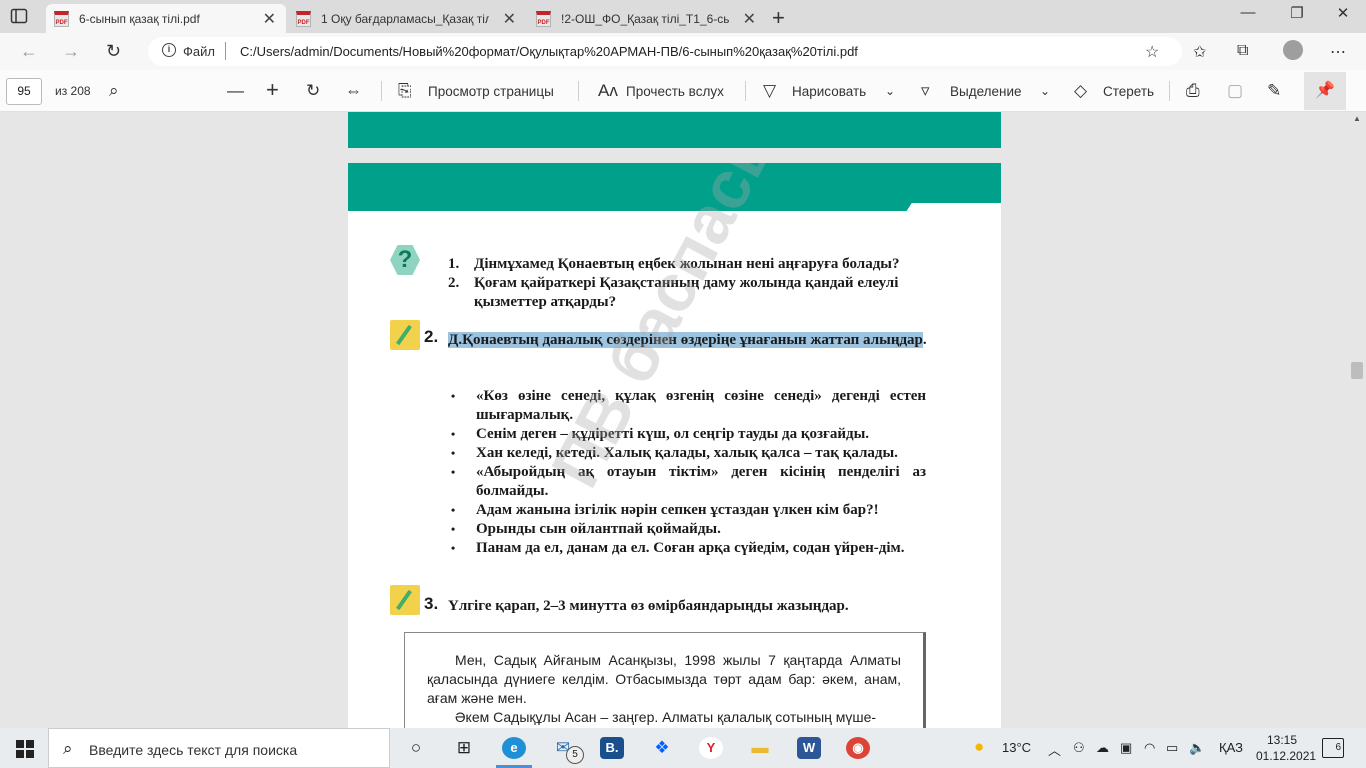  Describe the element at coordinates (29, 51) in the screenshot. I see `back-icon: ←` at that location.